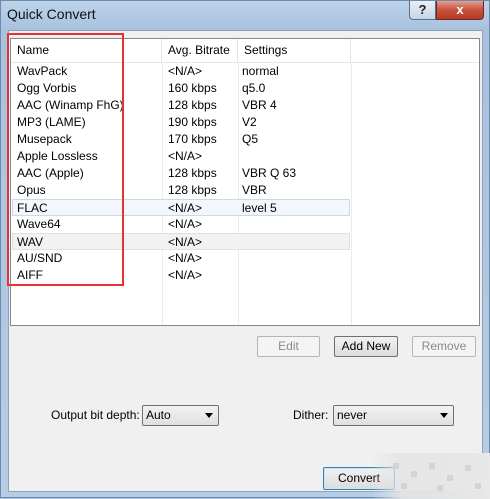 This screenshot has height=499, width=490. I want to click on format-name: AU/SND, so click(40, 258).